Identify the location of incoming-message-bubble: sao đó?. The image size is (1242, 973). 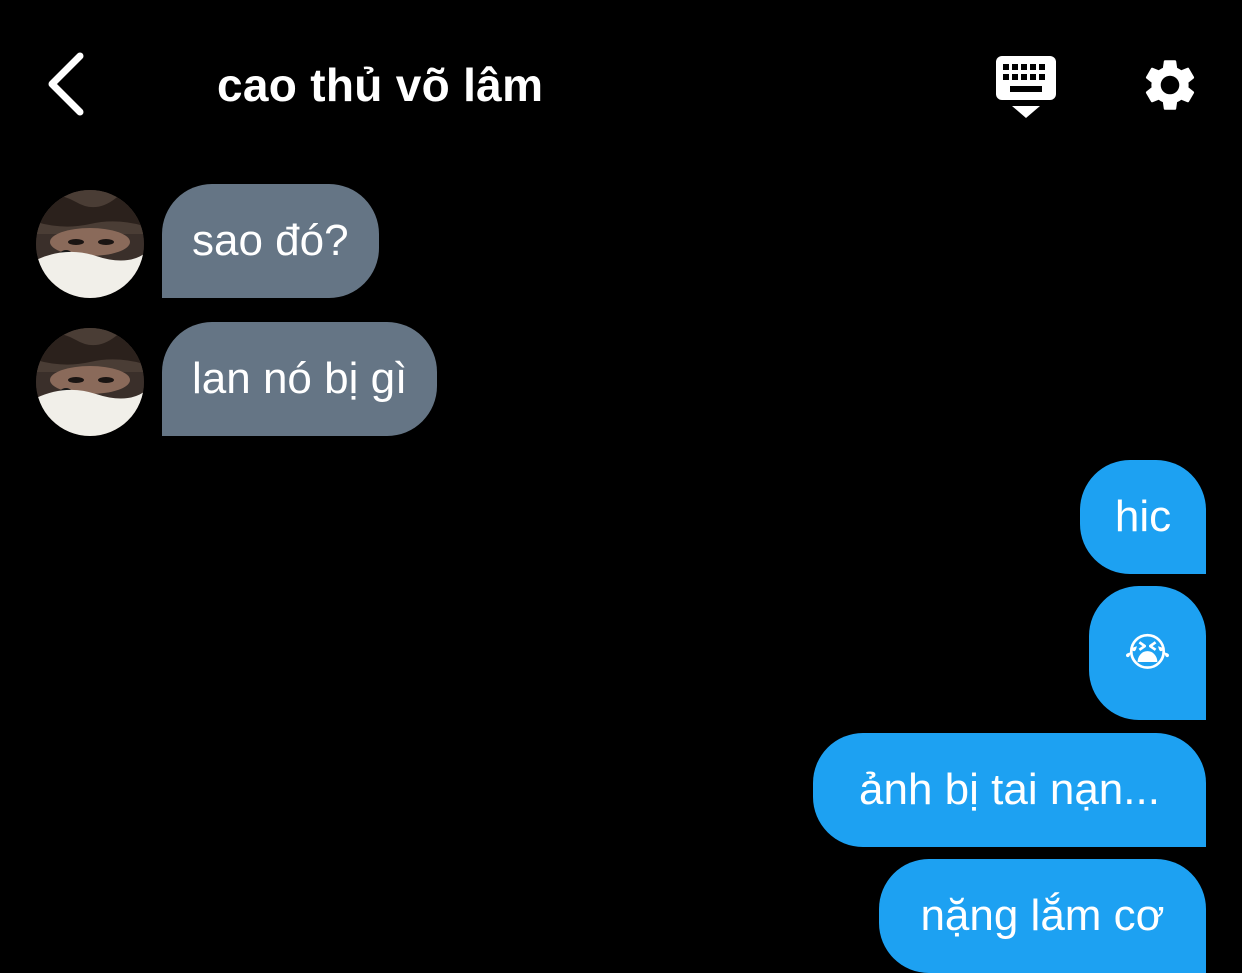
(270, 241).